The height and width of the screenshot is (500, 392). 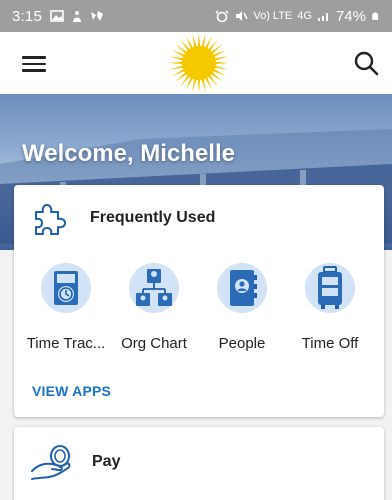 I want to click on app-time-off: Time Off, so click(x=330, y=307).